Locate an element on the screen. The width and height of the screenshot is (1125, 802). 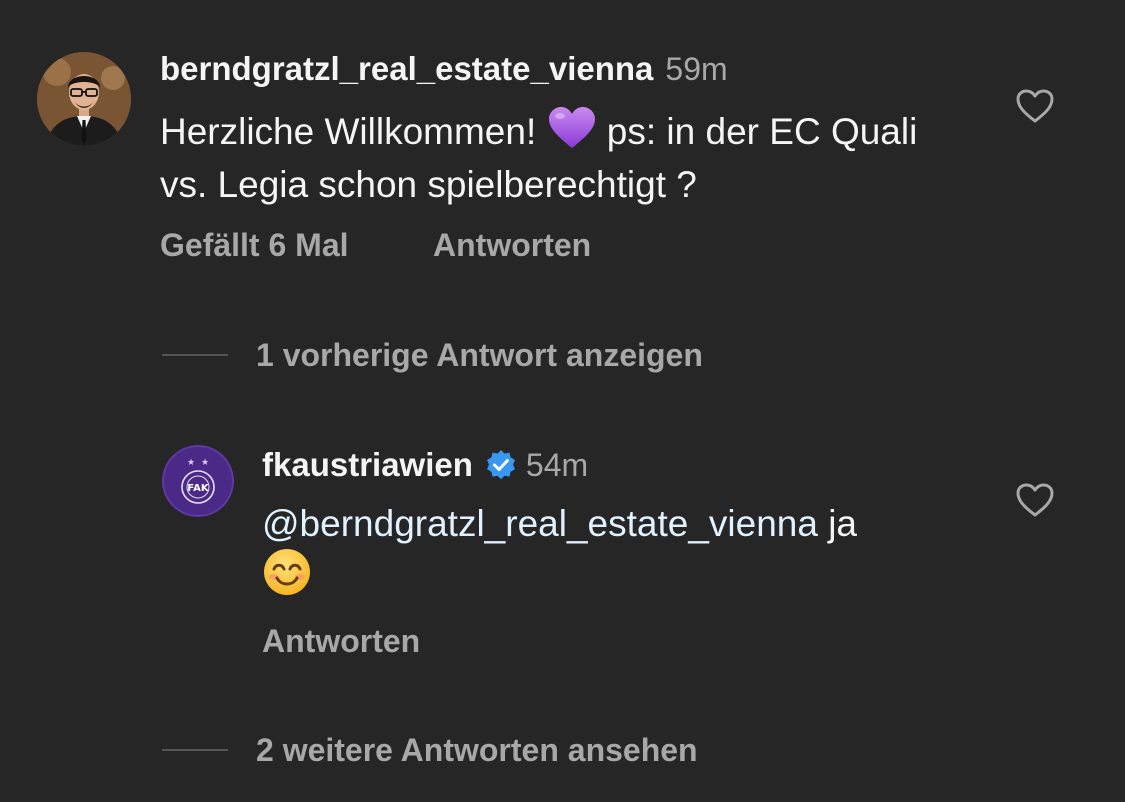
comment-header: berndgratzl_real_estate_vienna 59m is located at coordinates (444, 69).